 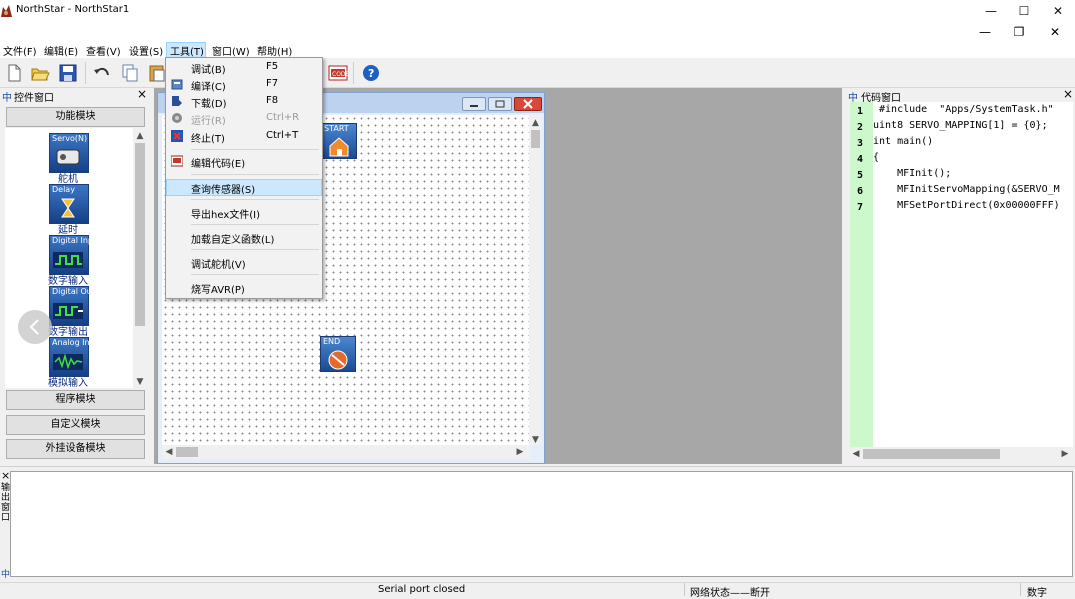 I want to click on code-line: #include "Apps/SystemTask.h", so click(x=963, y=109).